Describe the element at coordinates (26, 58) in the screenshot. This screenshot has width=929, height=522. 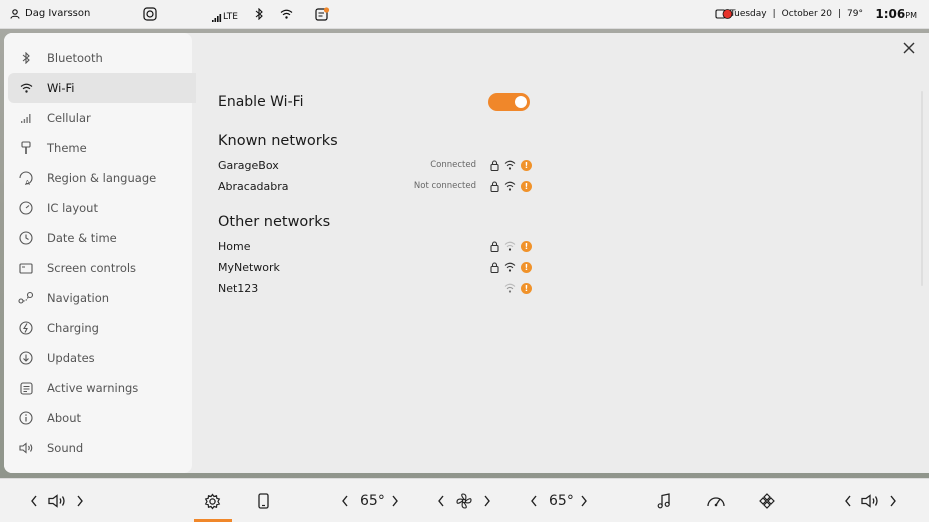
I see `bluetooth-icon` at that location.